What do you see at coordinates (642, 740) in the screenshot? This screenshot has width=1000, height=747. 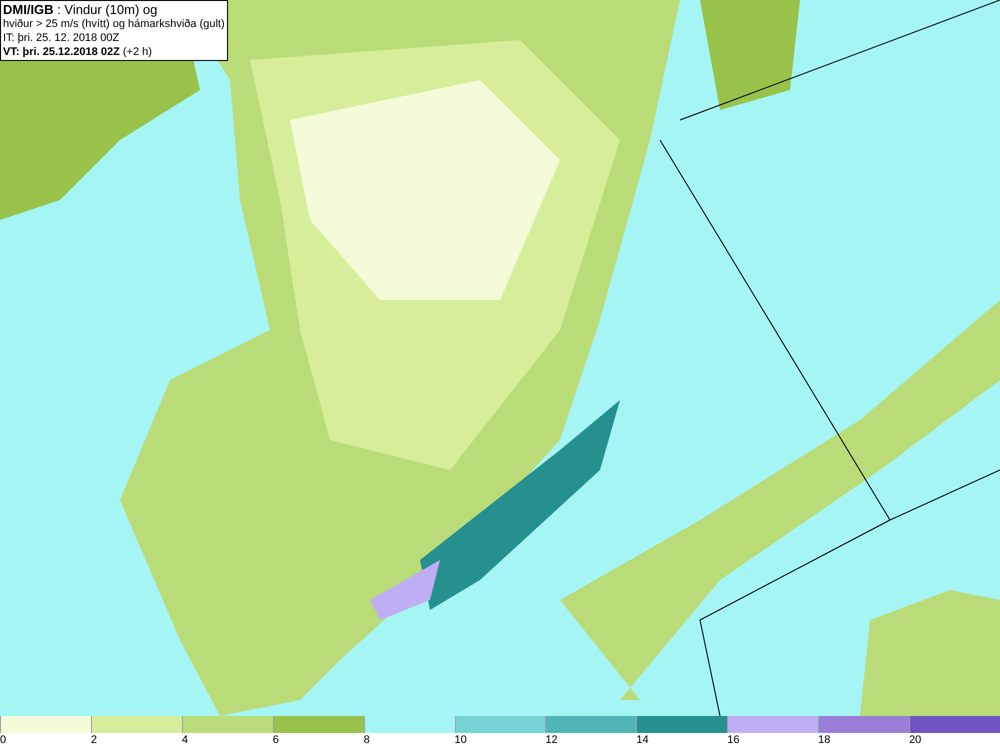 I see `legend-label: 14` at bounding box center [642, 740].